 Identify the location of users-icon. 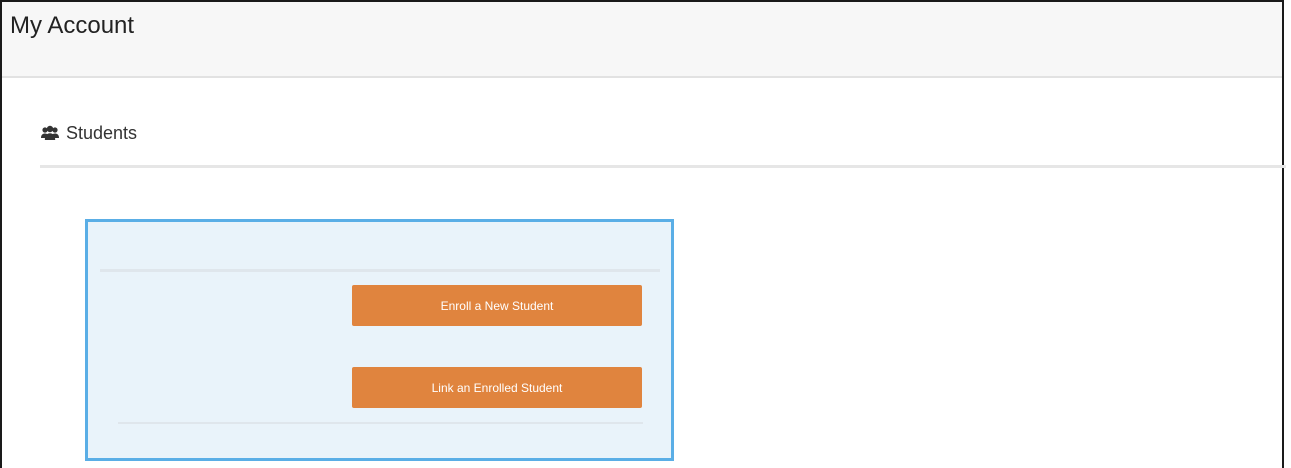
(50, 133).